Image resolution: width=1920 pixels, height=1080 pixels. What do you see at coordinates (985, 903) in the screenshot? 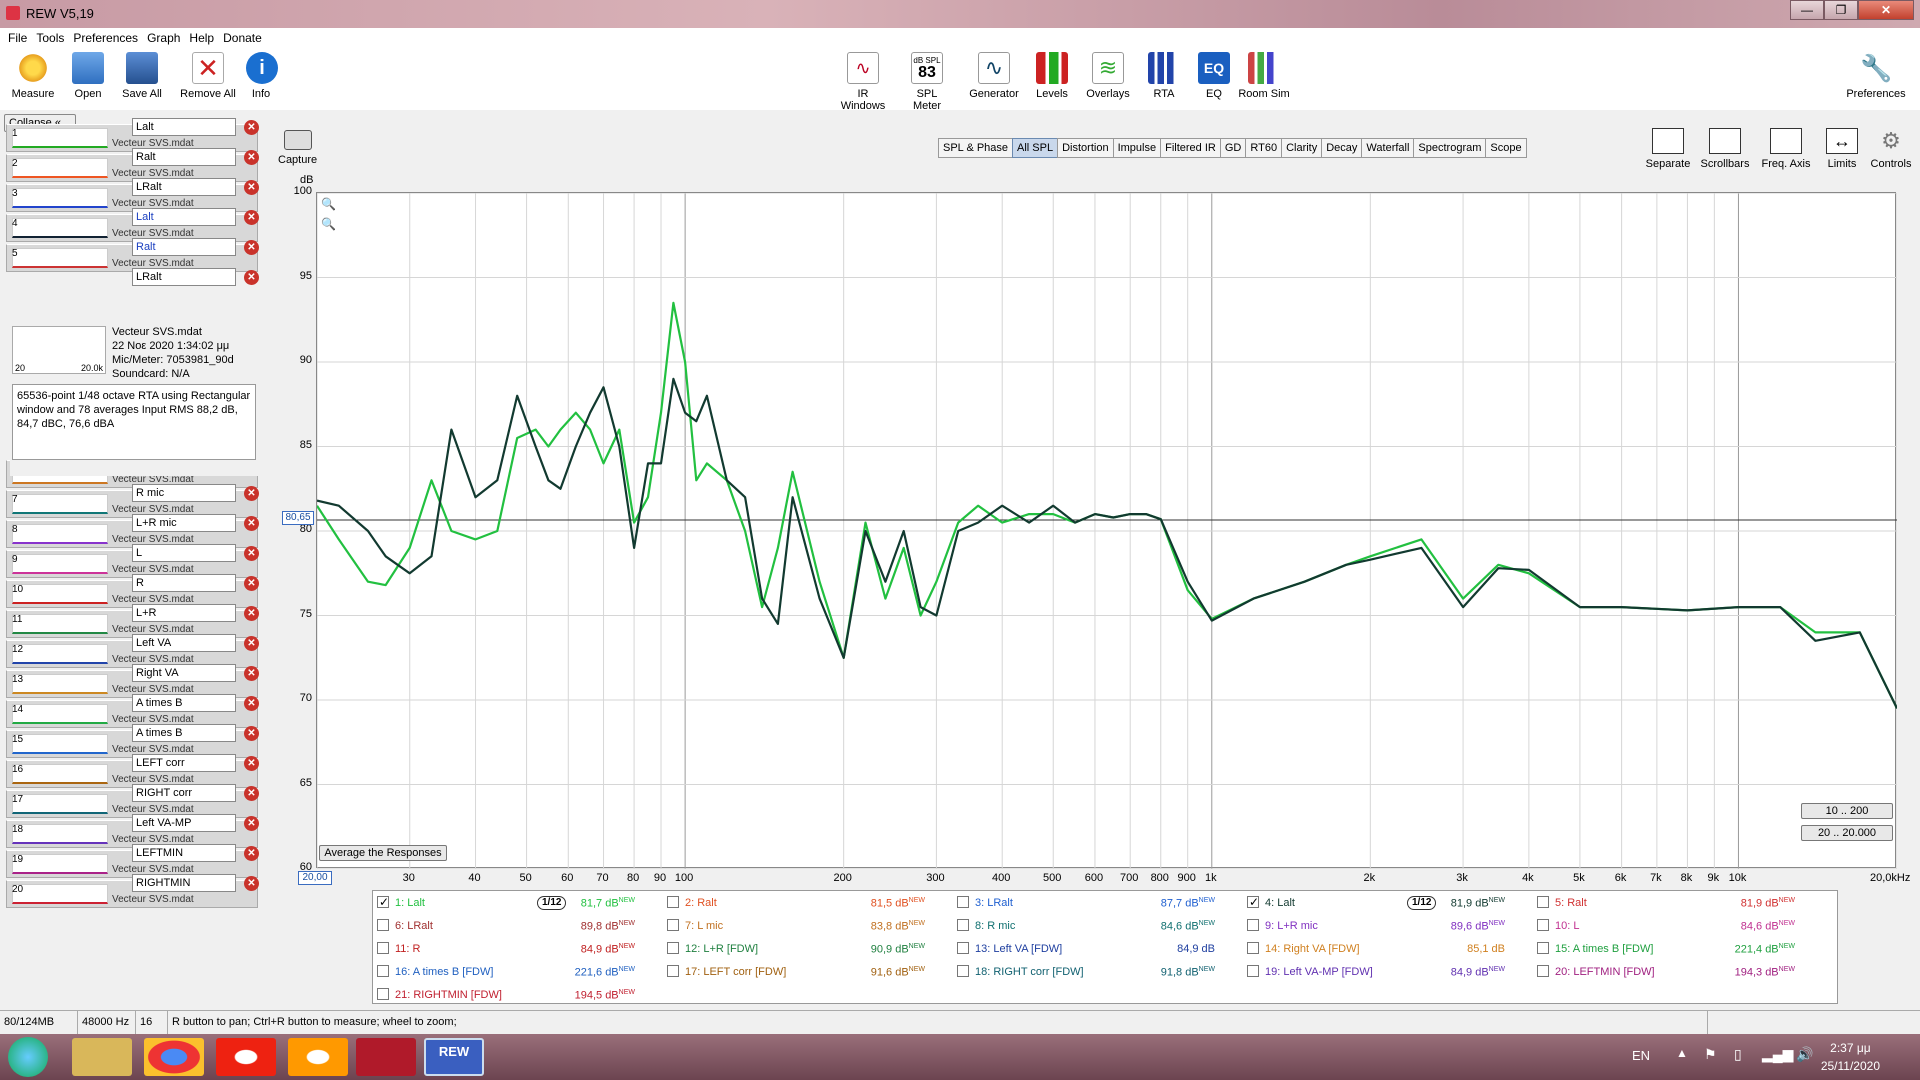
I see `legend-item: 3: LRalt` at bounding box center [985, 903].